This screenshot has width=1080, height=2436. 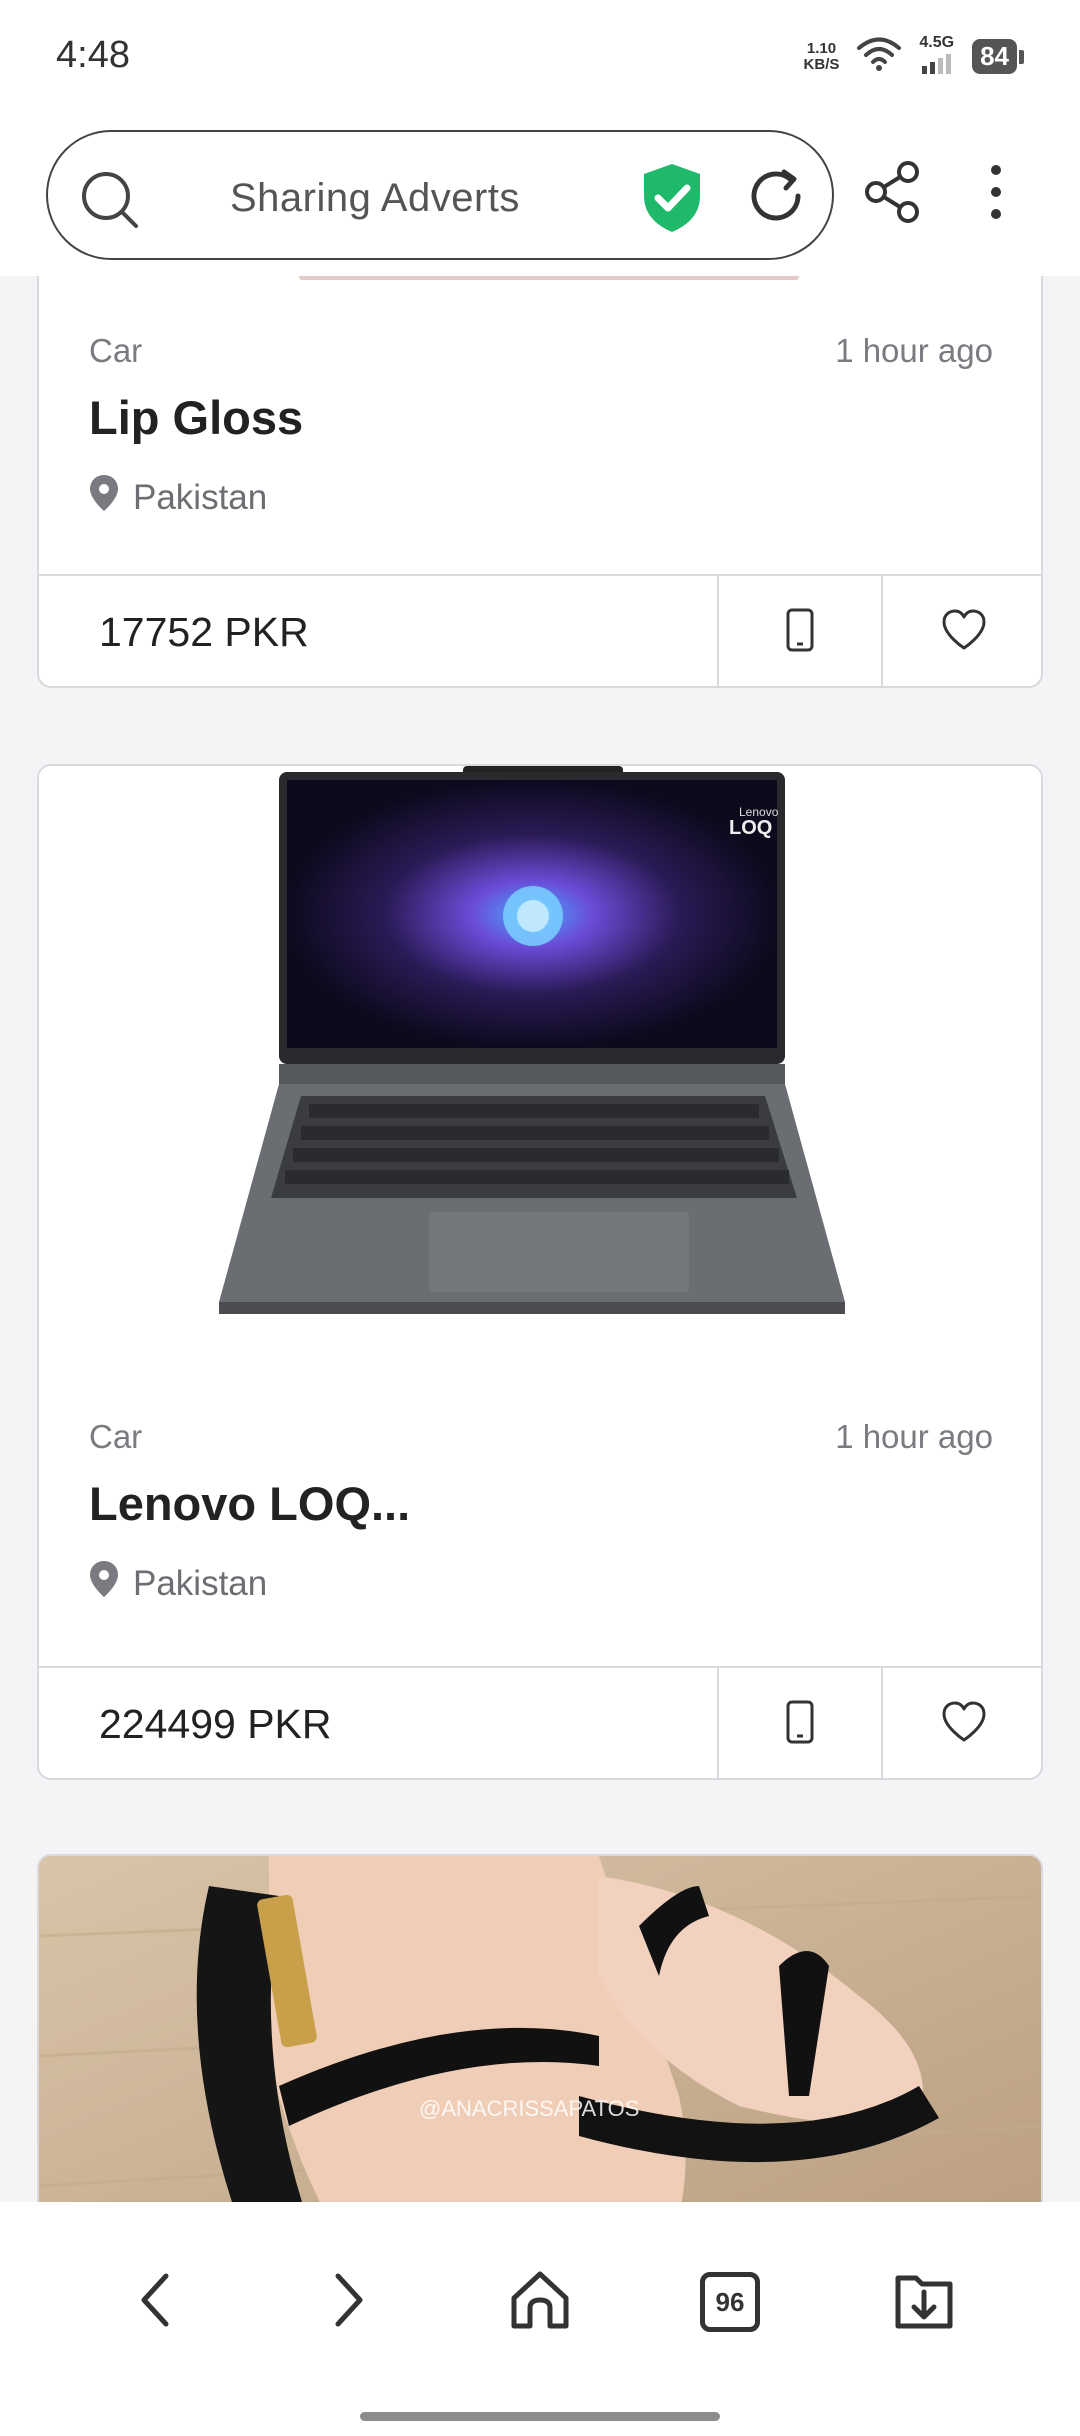 I want to click on listing-image-edge, so click(x=549, y=278).